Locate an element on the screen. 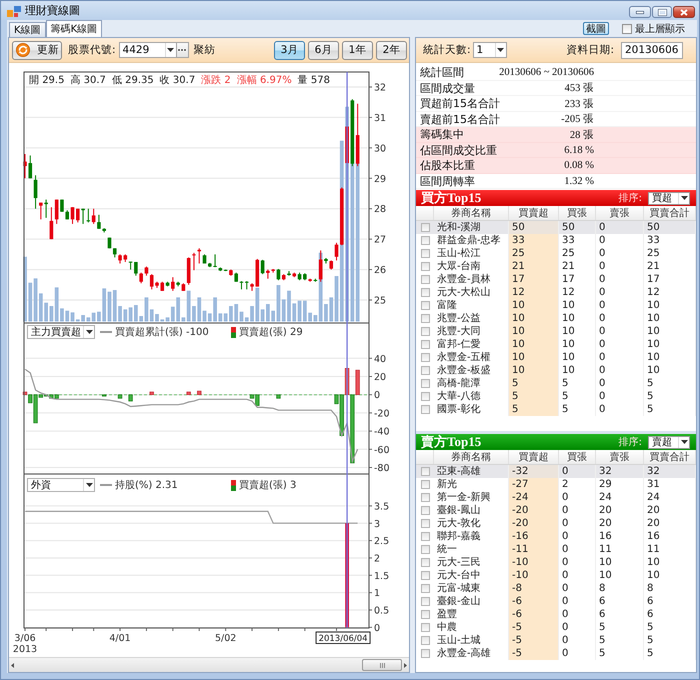 The image size is (700, 680). table-row: 大華-八德 5 5 0 5 is located at coordinates (556, 396).